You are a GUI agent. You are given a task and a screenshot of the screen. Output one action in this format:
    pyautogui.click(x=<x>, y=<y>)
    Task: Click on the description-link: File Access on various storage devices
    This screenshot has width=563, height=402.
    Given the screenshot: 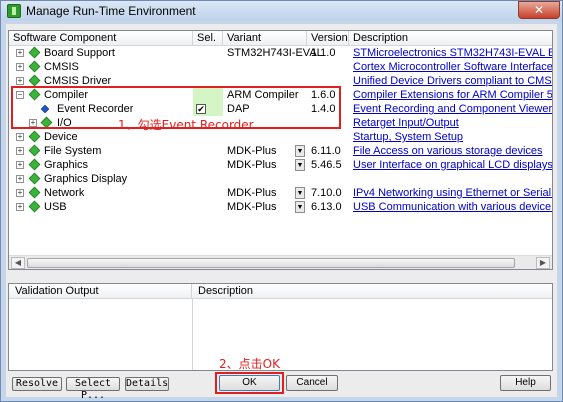 What is the action you would take?
    pyautogui.click(x=452, y=151)
    